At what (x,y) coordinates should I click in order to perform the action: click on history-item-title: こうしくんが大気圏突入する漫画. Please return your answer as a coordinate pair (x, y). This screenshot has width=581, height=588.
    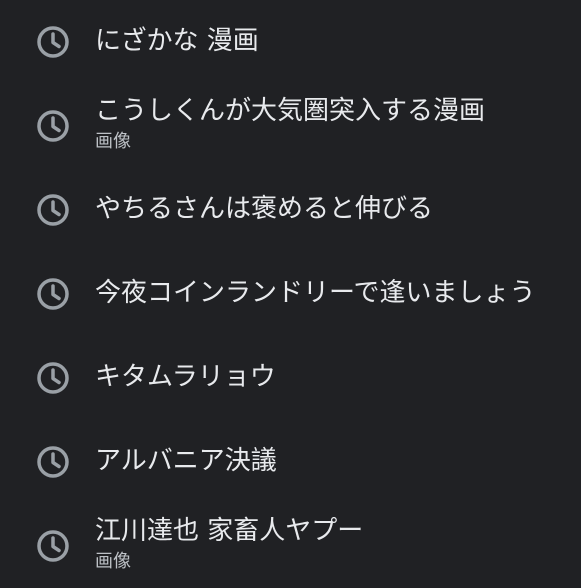
    Looking at the image, I should click on (290, 111).